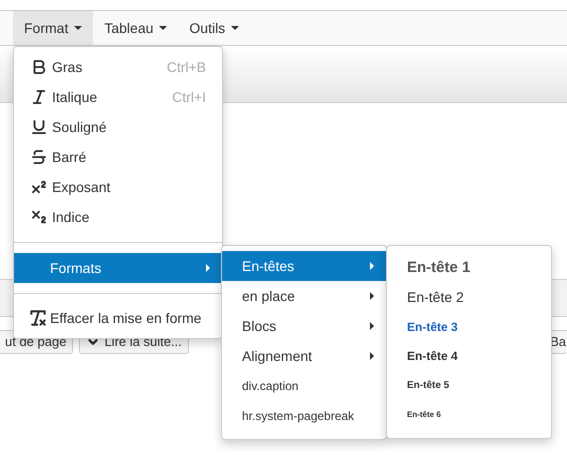 Image resolution: width=567 pixels, height=455 pixels. Describe the element at coordinates (469, 297) in the screenshot. I see `heading-option: En-tête 2` at that location.